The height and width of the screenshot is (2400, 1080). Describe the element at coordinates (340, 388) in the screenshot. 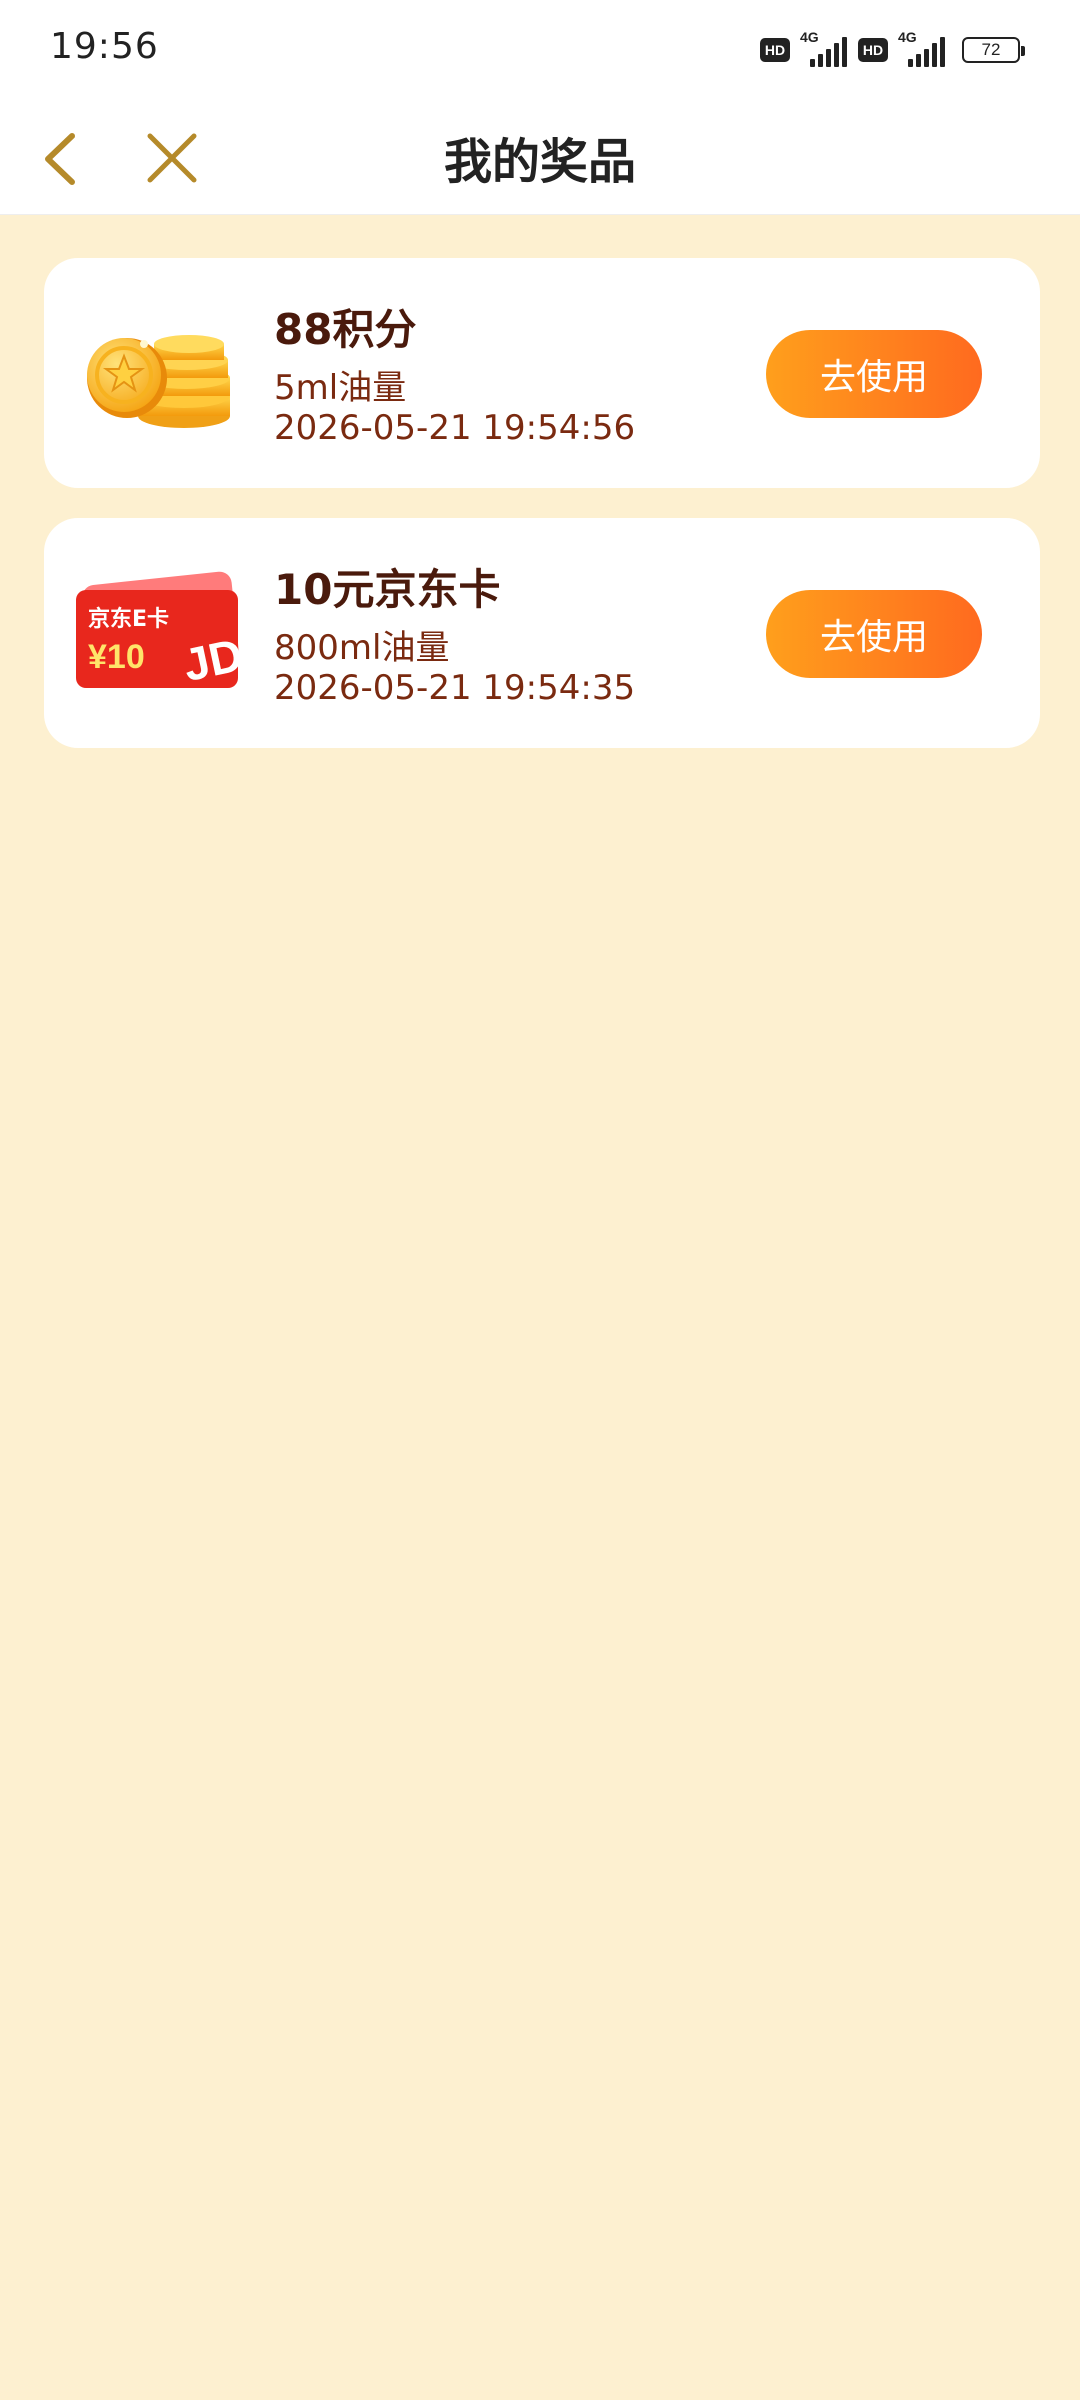

I see `prize-subtitle: 5ml油量` at that location.